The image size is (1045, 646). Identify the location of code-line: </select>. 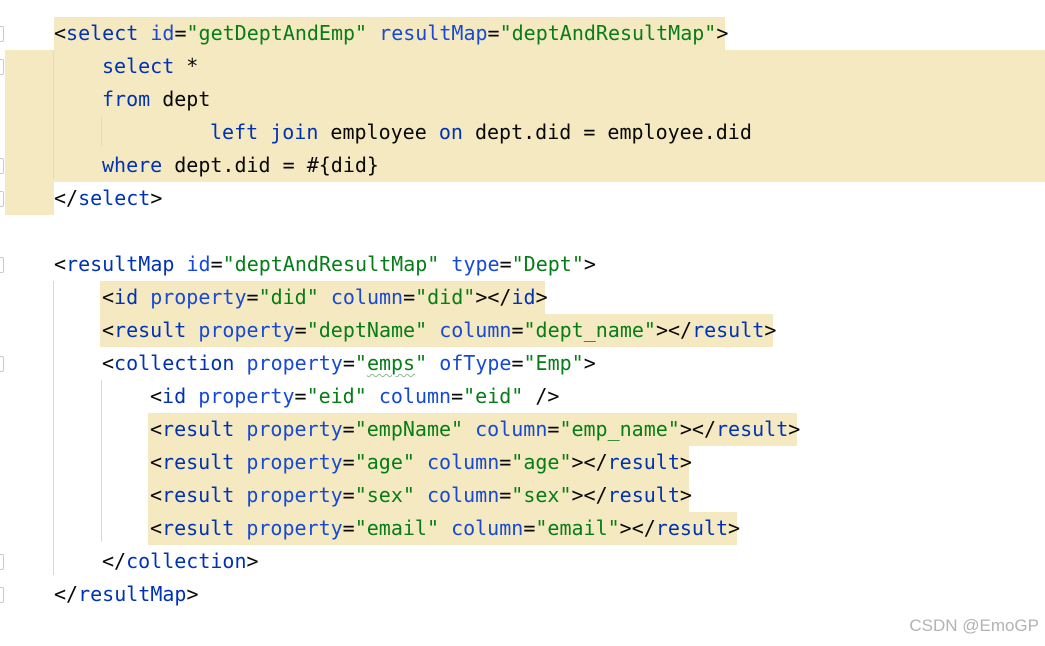
(522, 198).